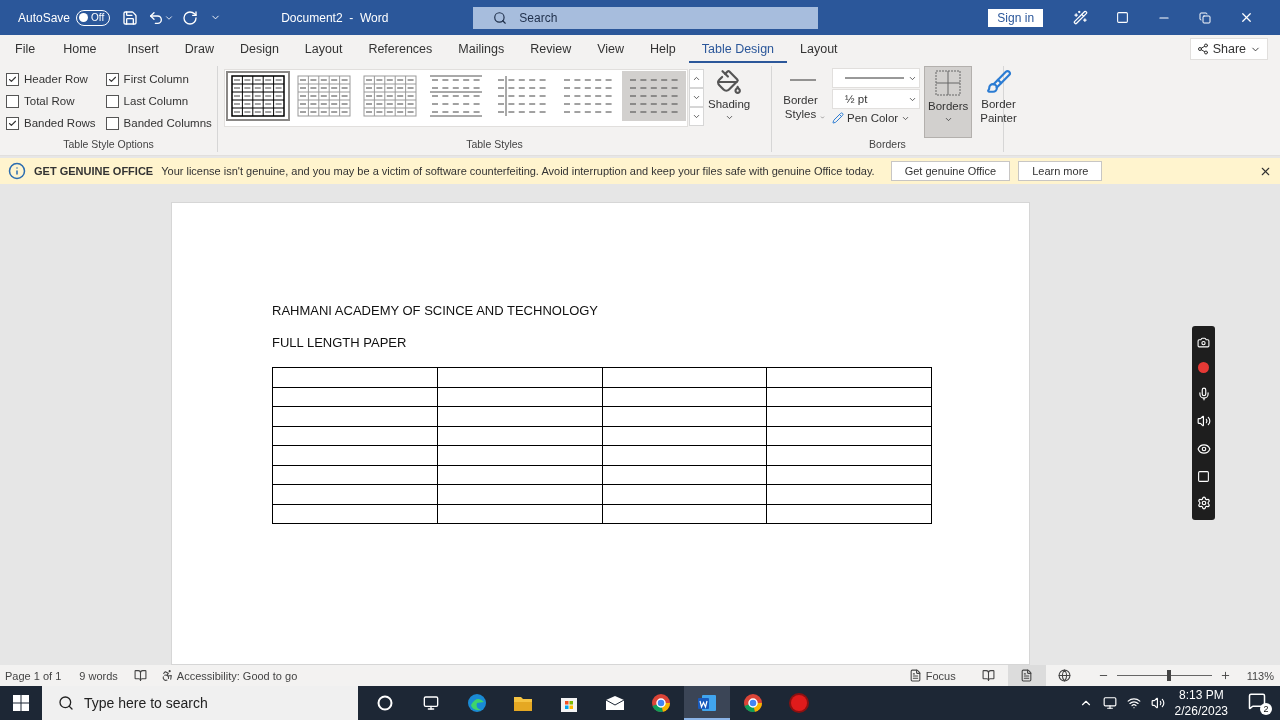 The image size is (1280, 720). Describe the element at coordinates (1133, 703) in the screenshot. I see `wifi-icon` at that location.